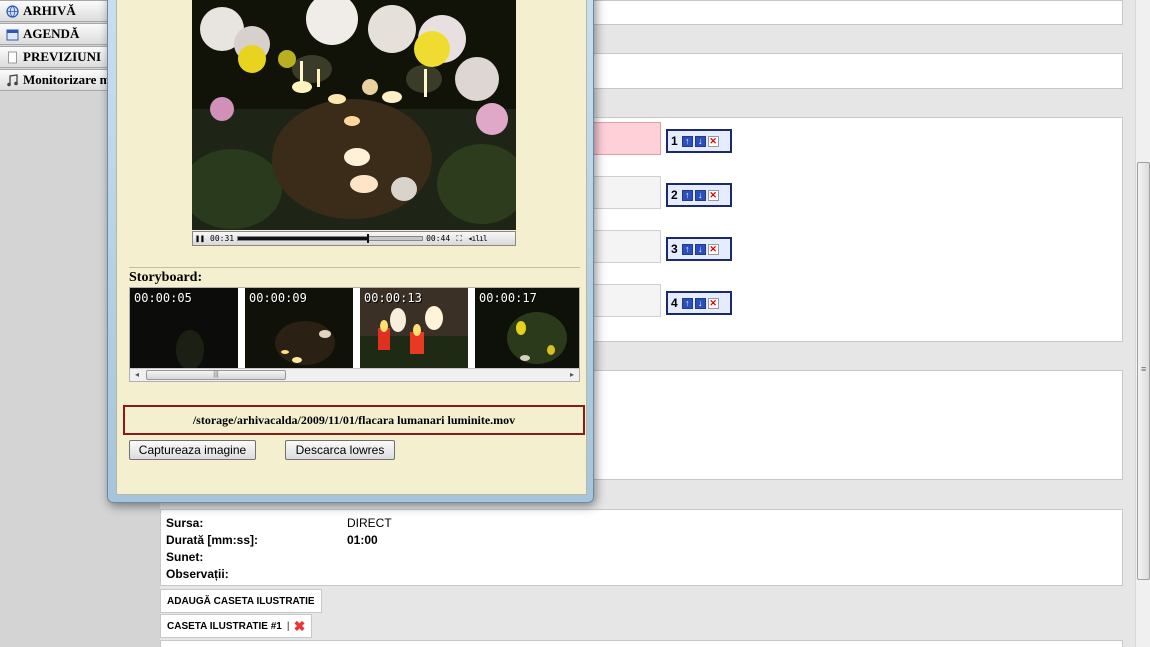 This screenshot has width=1150, height=647. What do you see at coordinates (414, 331) in the screenshot?
I see `storyboard-frame: 00:00:13` at bounding box center [414, 331].